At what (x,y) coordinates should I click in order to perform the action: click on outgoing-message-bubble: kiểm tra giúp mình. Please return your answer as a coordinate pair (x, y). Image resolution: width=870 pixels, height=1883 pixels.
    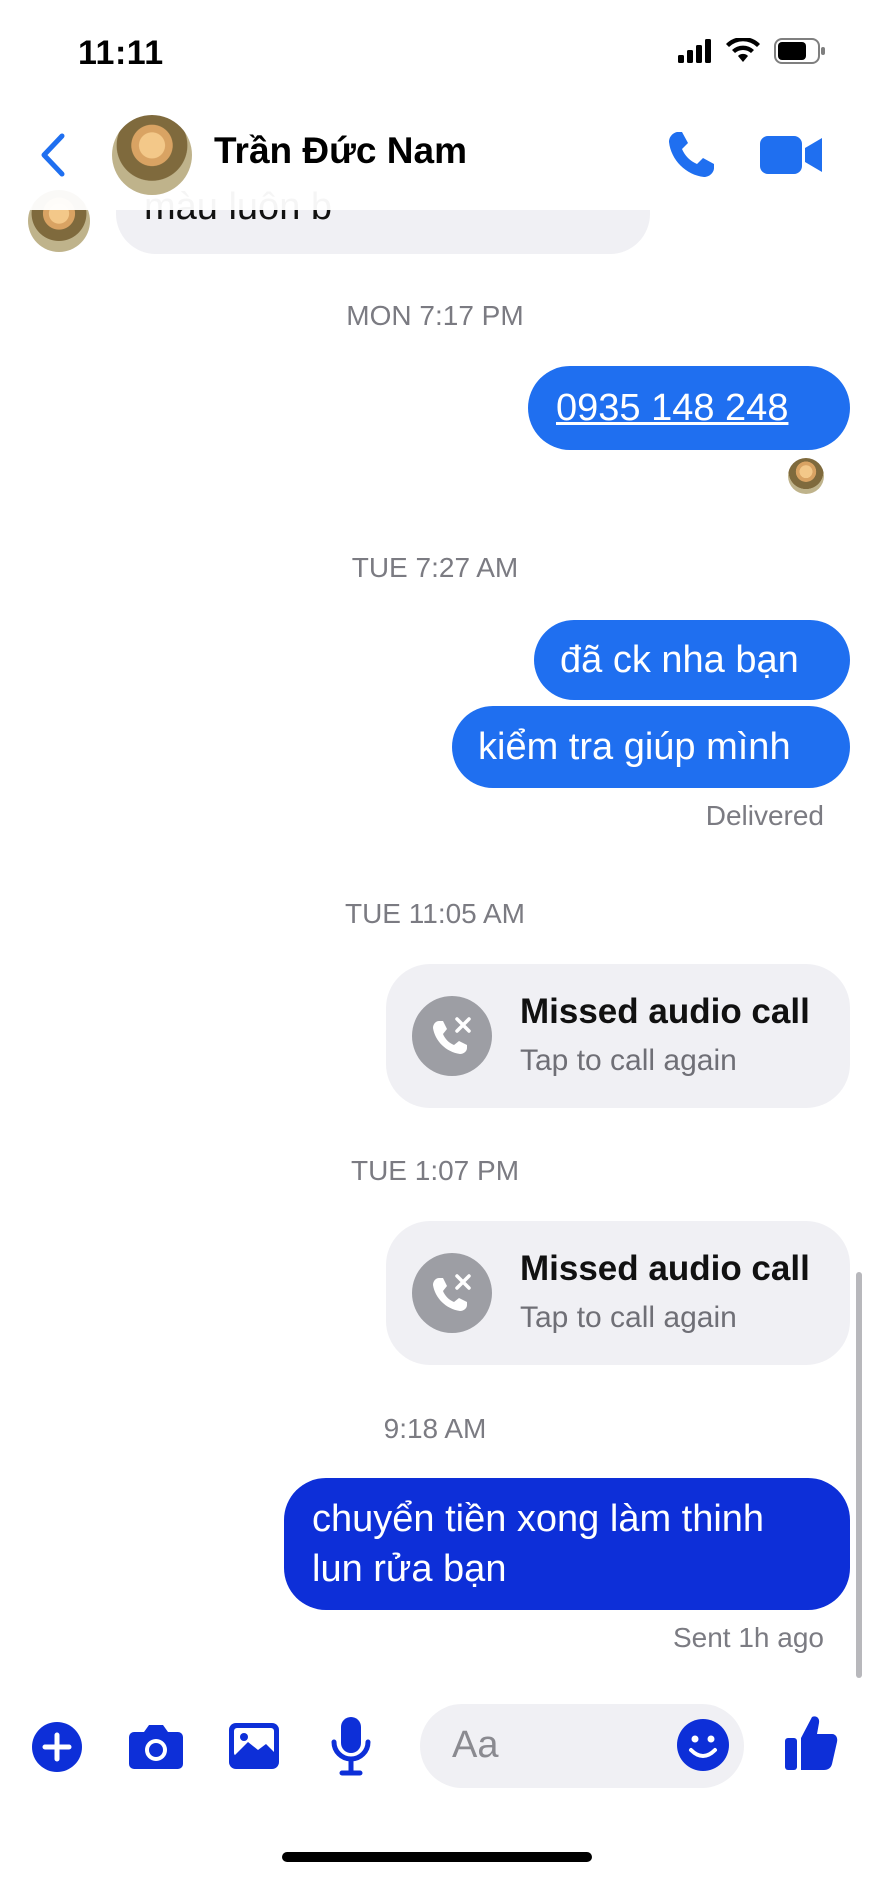
    Looking at the image, I should click on (651, 747).